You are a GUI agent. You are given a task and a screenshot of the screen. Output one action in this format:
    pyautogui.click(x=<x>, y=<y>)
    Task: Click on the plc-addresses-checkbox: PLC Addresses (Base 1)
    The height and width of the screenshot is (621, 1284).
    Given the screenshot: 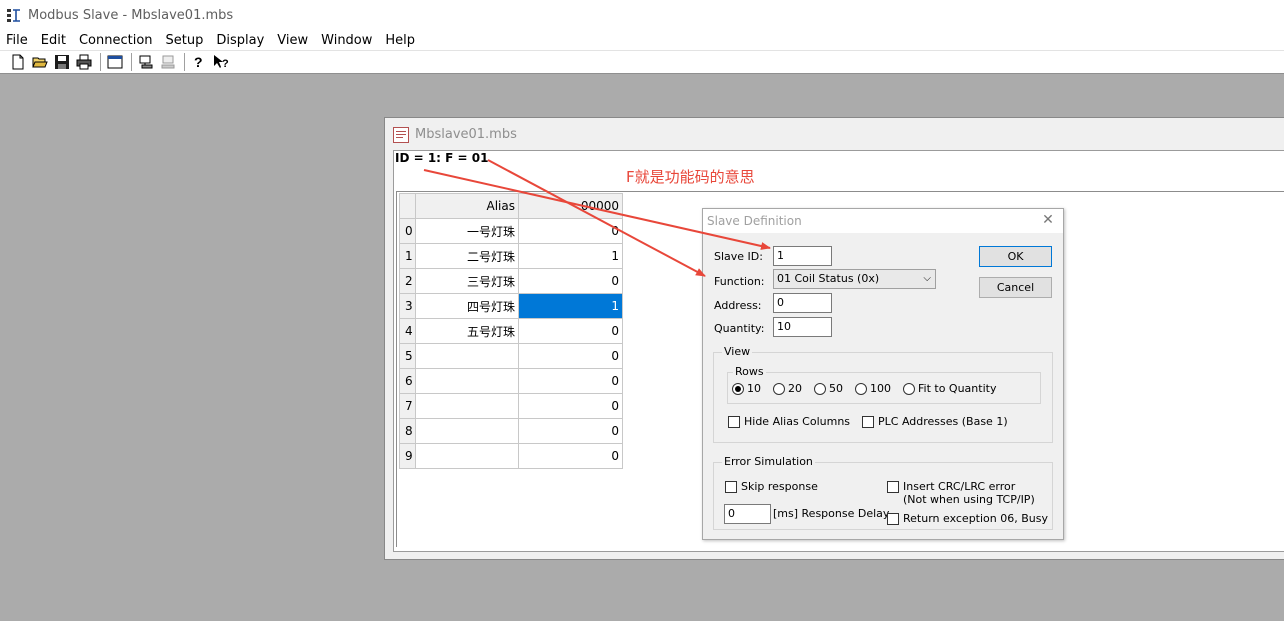 What is the action you would take?
    pyautogui.click(x=935, y=421)
    